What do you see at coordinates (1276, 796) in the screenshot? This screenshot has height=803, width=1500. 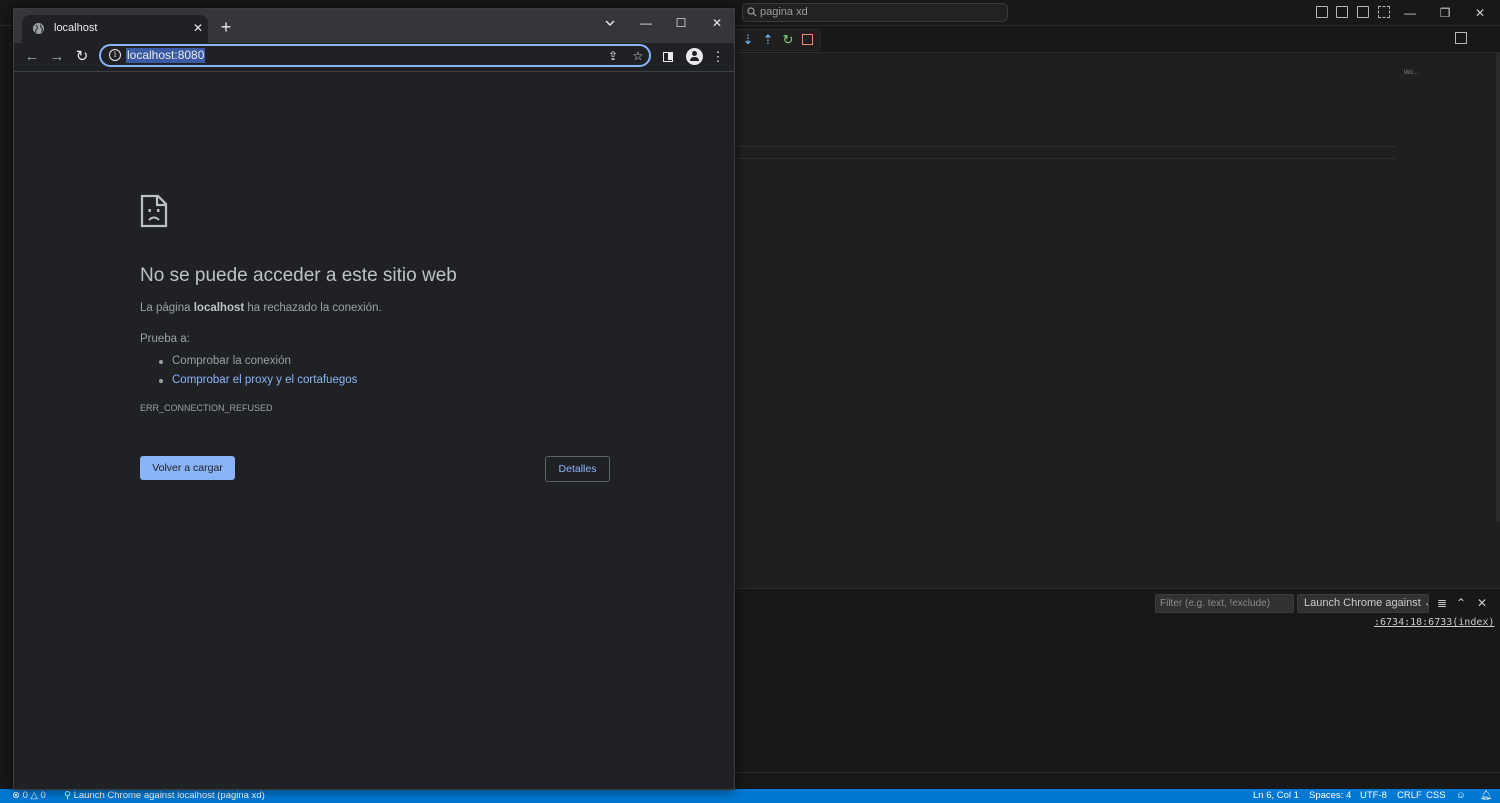 I see `cursor-position: Ln 6, Col 1` at bounding box center [1276, 796].